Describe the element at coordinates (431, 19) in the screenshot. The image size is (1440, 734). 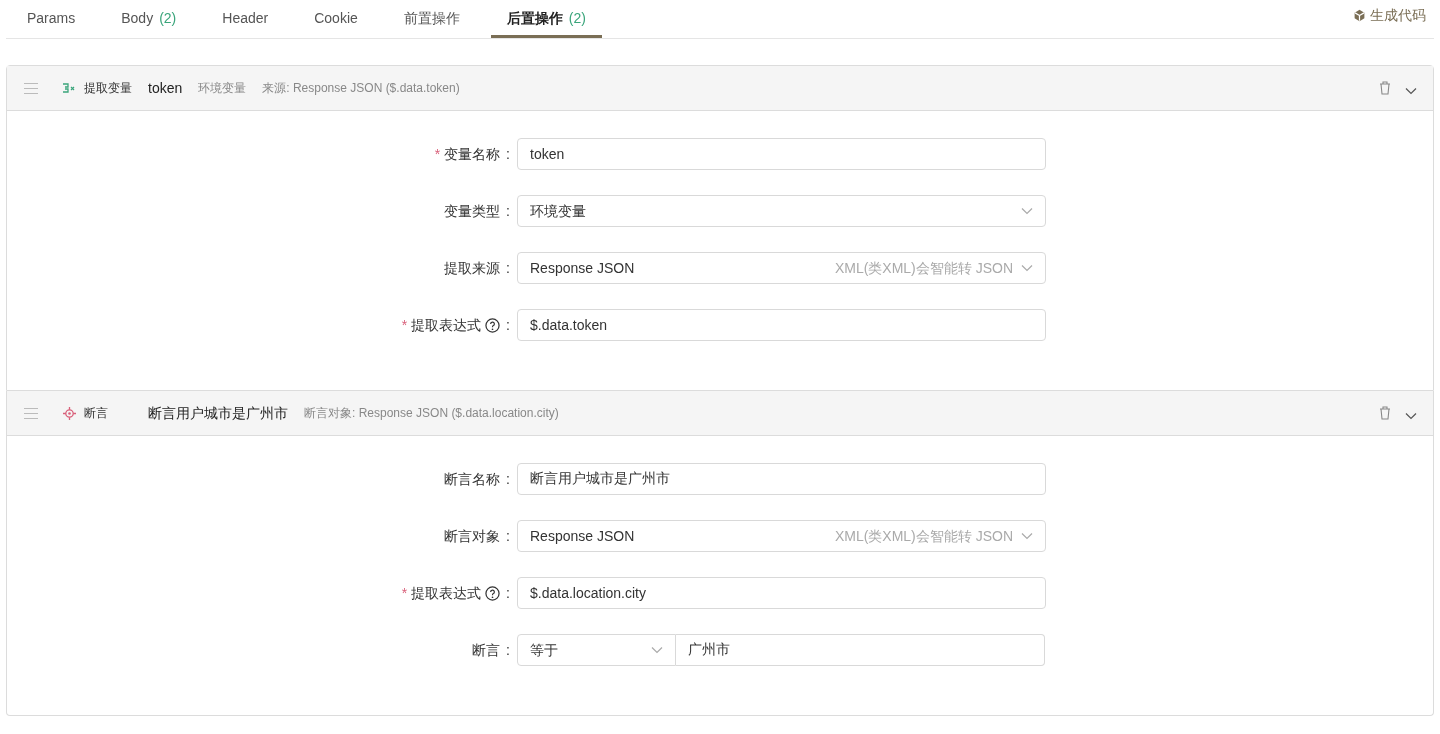
I see `tab: 前置操作` at that location.